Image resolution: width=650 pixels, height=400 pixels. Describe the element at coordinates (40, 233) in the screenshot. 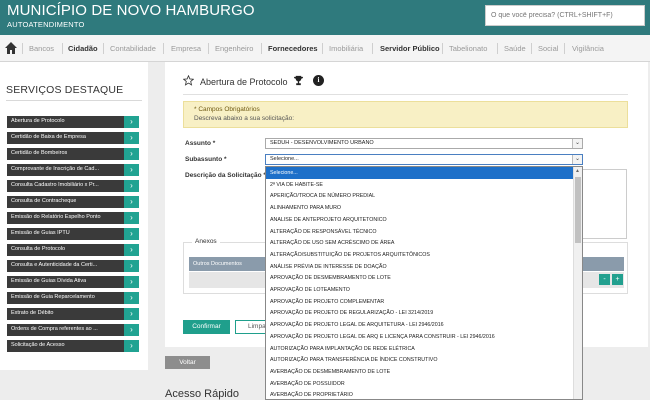

I see `sidebar-item-label: Emissão de Guias IPTU` at that location.